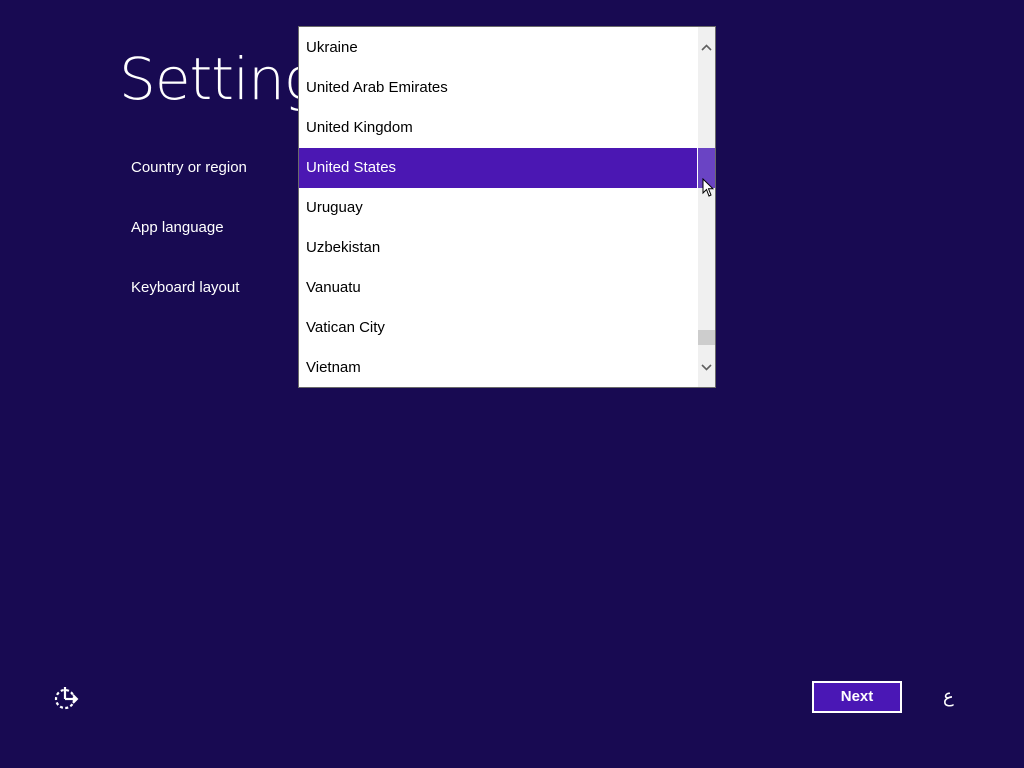 This screenshot has height=768, width=1024. I want to click on scrollbar-thumb, so click(706, 337).